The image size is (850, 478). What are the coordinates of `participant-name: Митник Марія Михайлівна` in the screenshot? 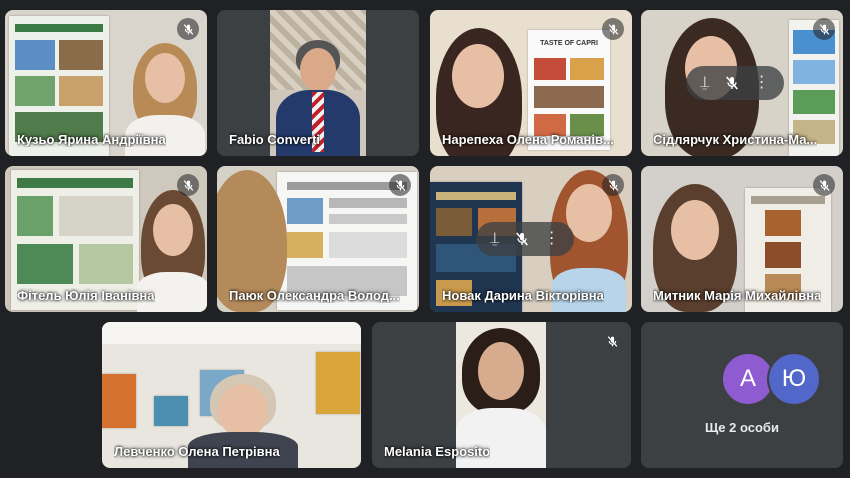 It's located at (737, 295).